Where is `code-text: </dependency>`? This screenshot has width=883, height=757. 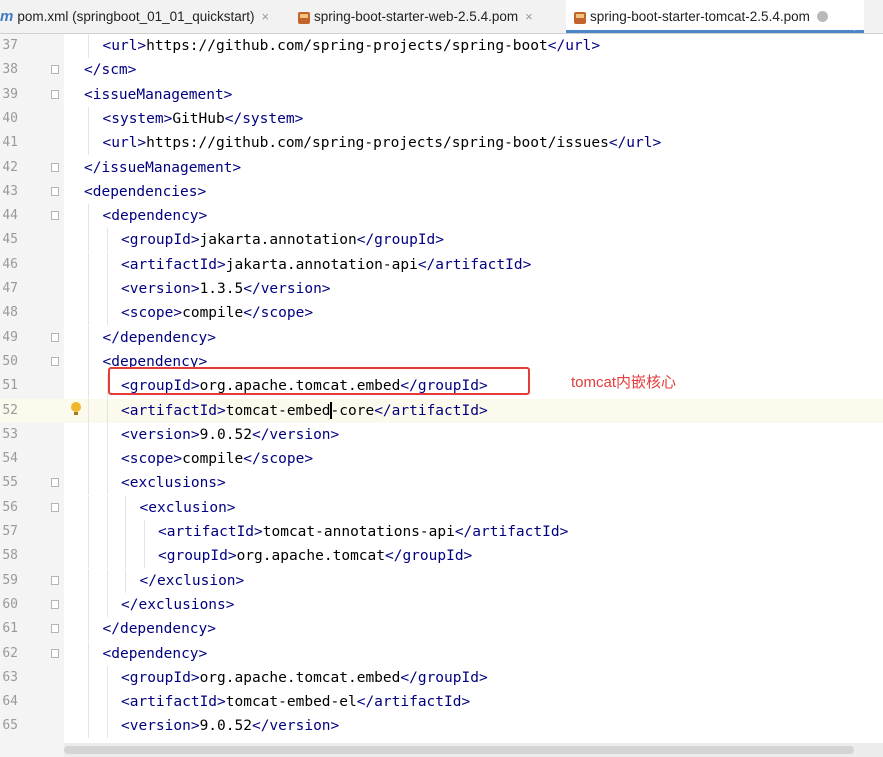 code-text: </dependency> is located at coordinates (160, 338).